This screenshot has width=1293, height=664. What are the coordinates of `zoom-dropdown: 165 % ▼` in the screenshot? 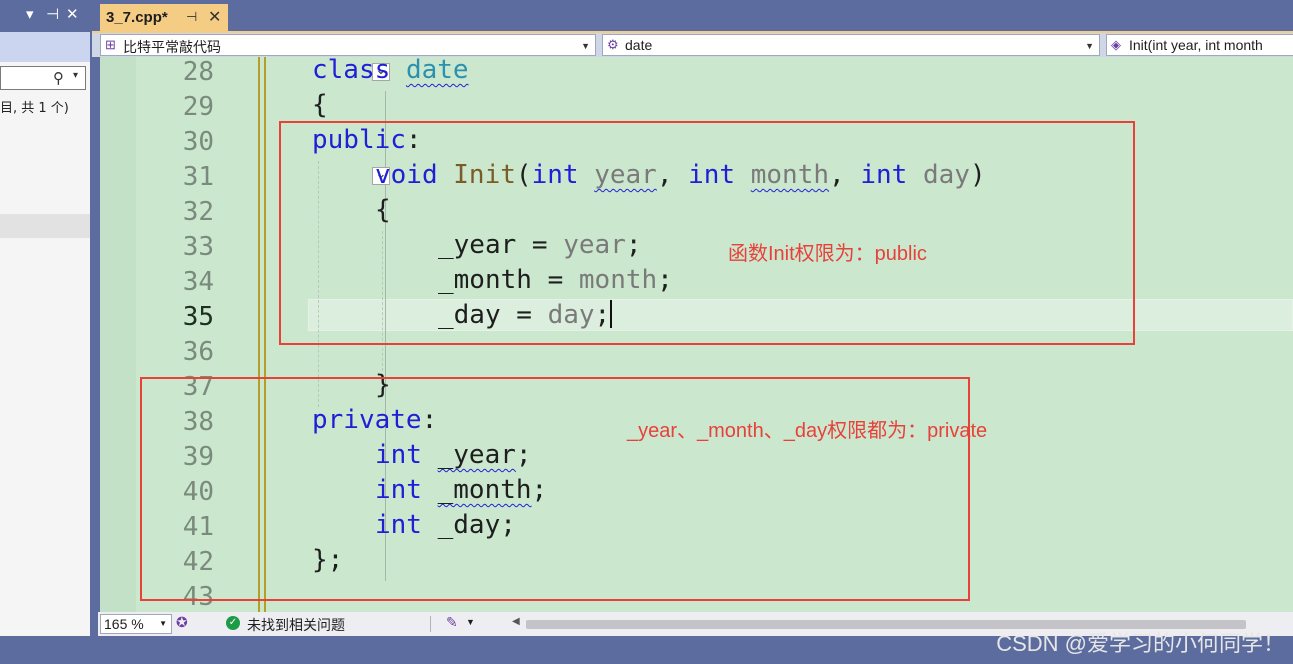 It's located at (136, 624).